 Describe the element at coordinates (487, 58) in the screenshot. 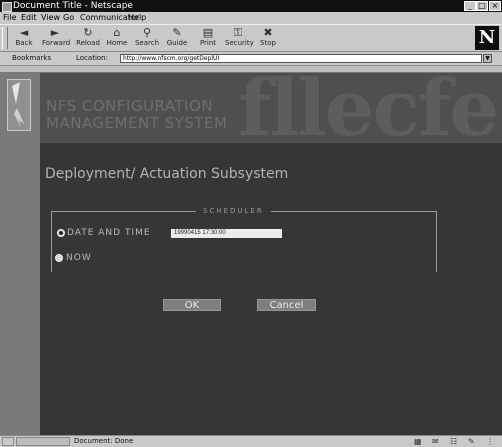

I see `url-dropdown-button: ▼` at that location.